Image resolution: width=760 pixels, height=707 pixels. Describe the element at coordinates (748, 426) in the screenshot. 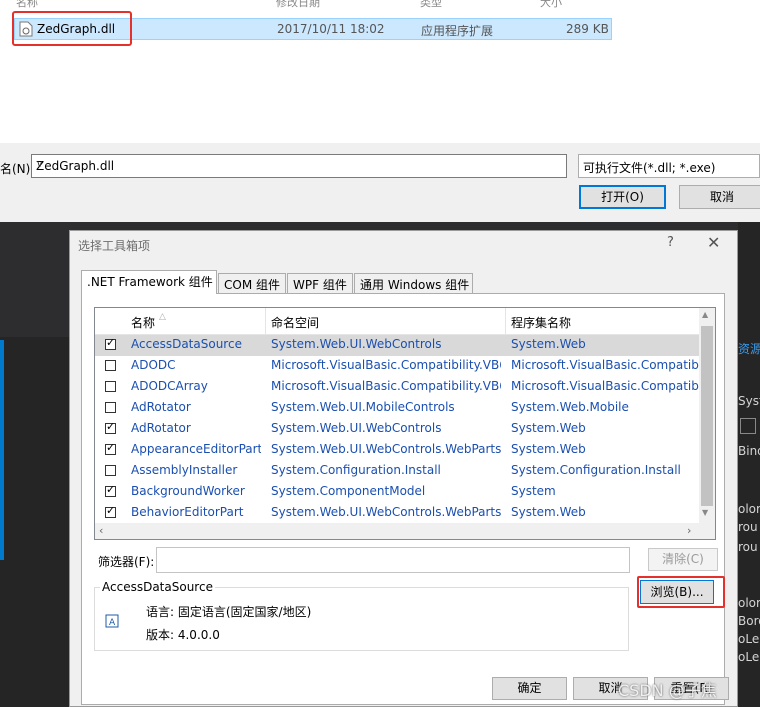

I see `hand-icon` at that location.